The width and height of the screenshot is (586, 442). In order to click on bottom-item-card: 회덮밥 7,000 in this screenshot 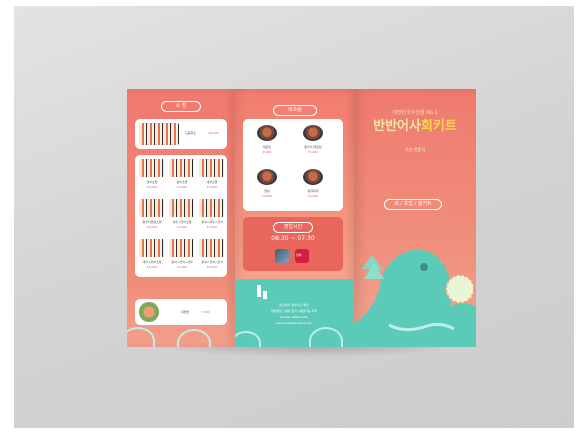, I will do `click(181, 312)`.